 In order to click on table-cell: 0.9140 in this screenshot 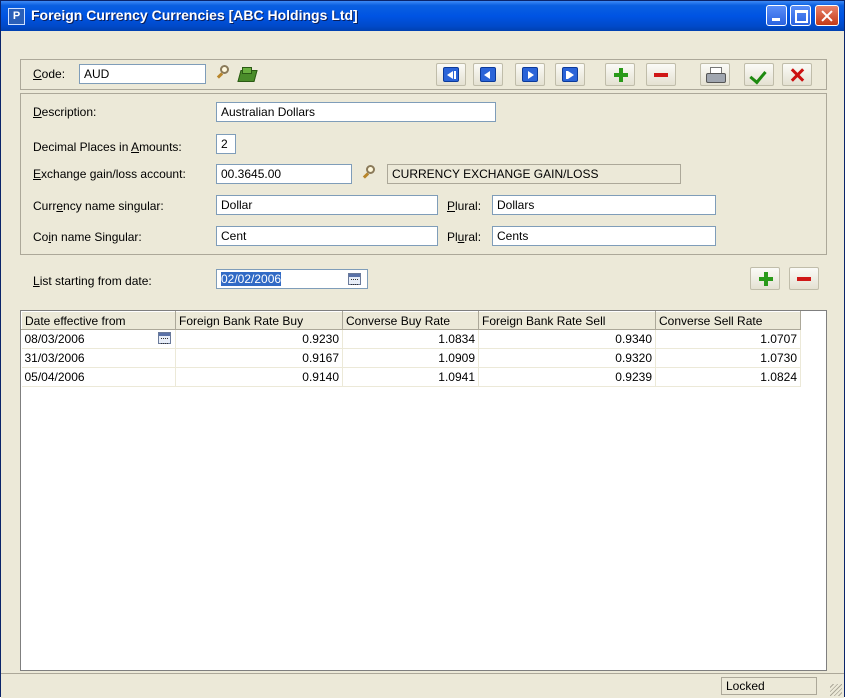, I will do `click(259, 377)`.